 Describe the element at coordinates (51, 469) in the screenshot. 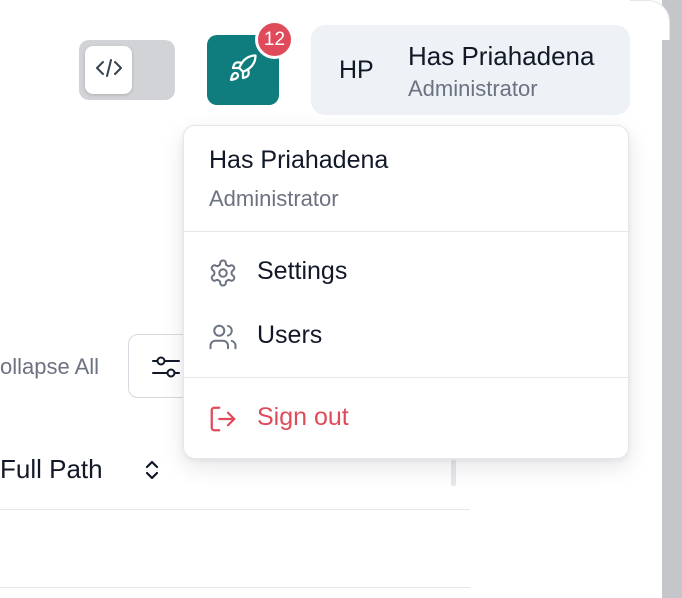

I see `column-header-full-path: Full Path` at that location.